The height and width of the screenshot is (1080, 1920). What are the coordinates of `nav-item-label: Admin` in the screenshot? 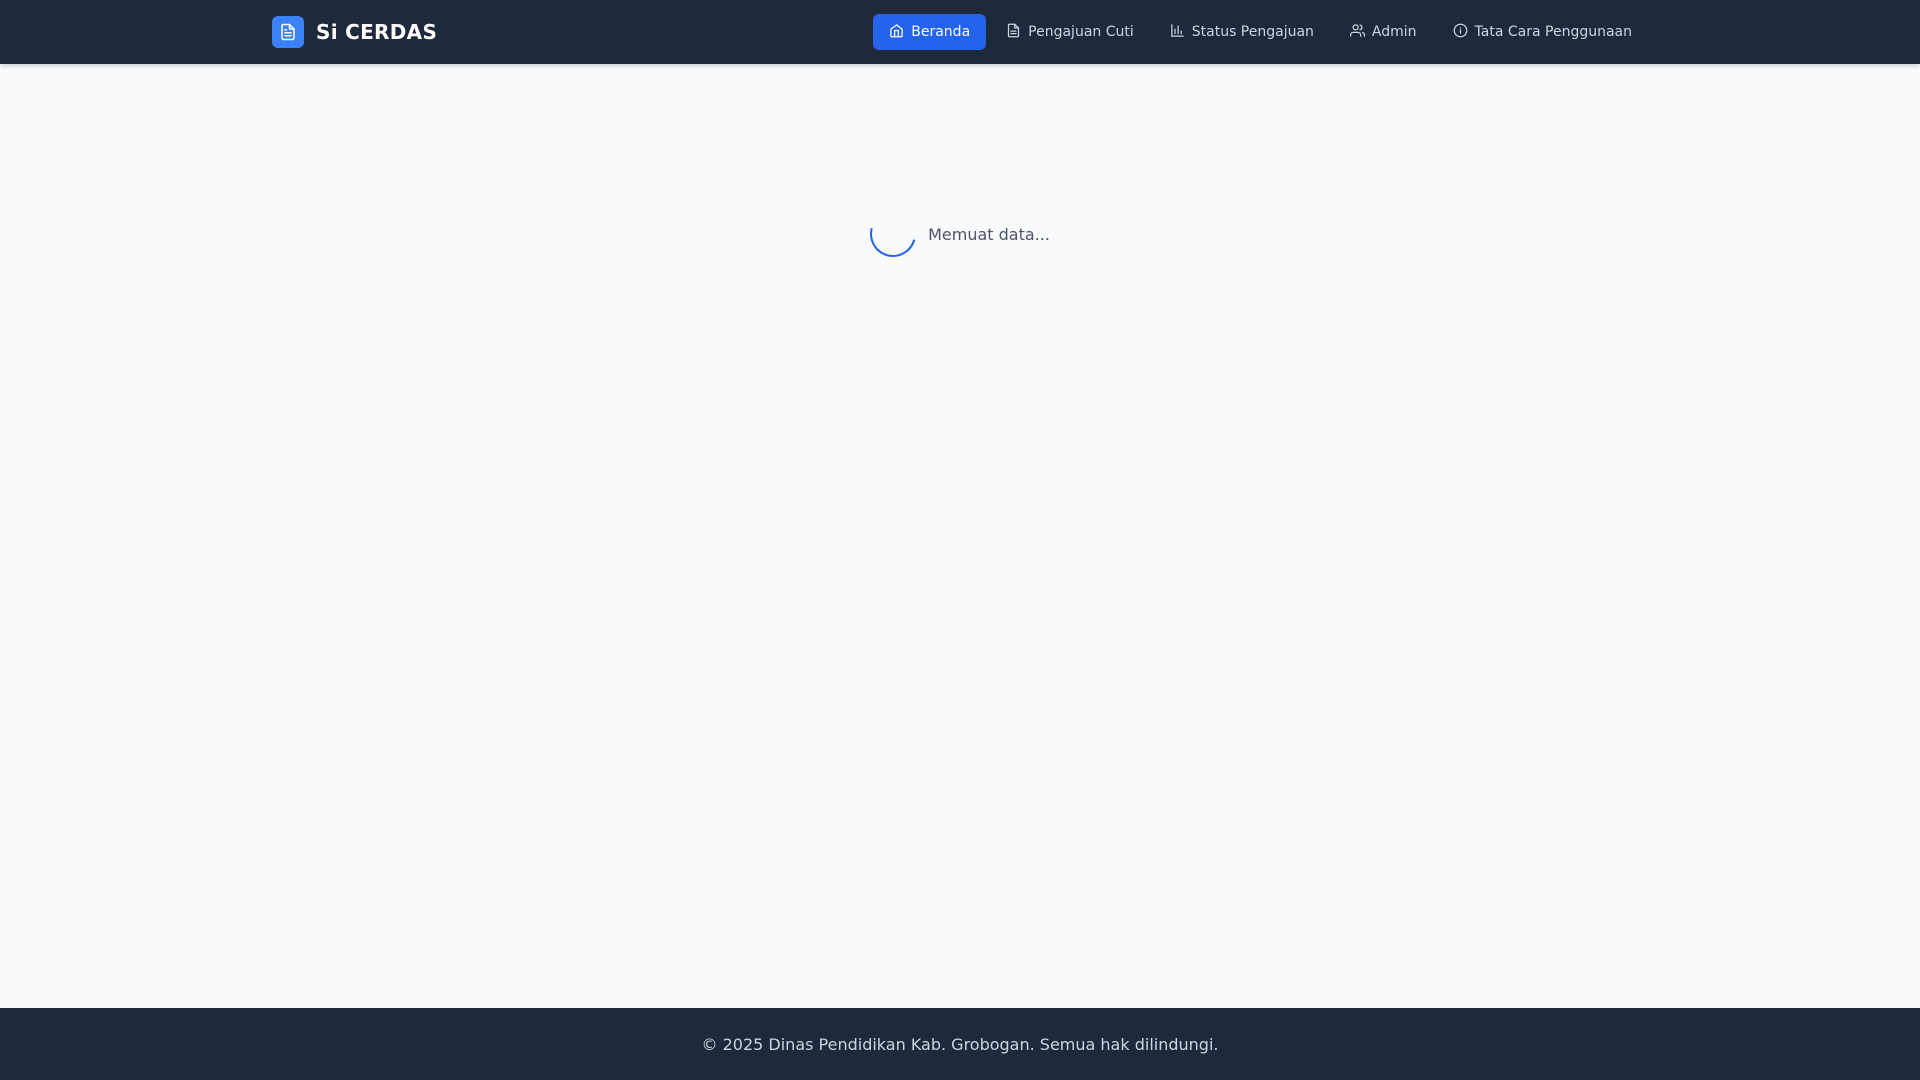 It's located at (1394, 32).